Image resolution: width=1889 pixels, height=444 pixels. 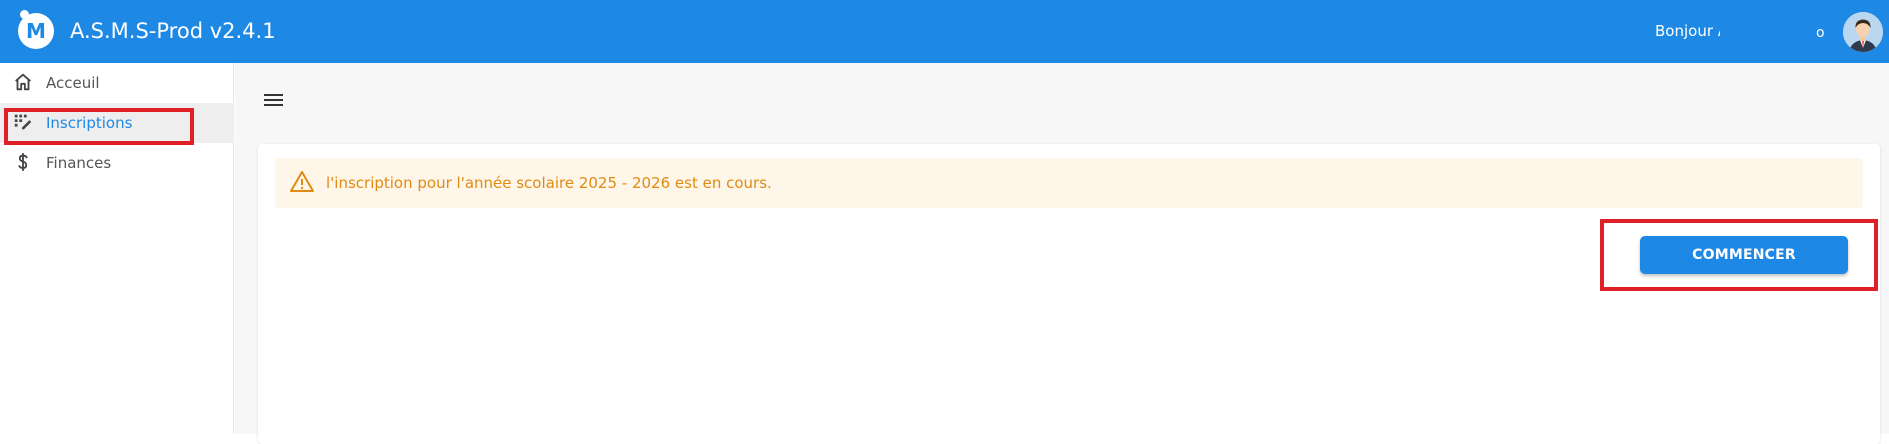 I want to click on sidebar-item-label: Finances, so click(x=79, y=163).